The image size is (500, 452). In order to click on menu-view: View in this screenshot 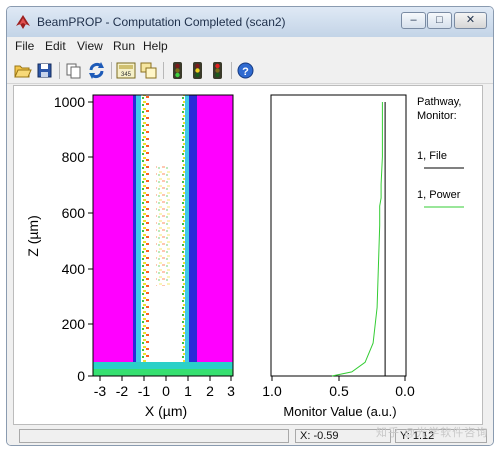, I will do `click(90, 46)`.